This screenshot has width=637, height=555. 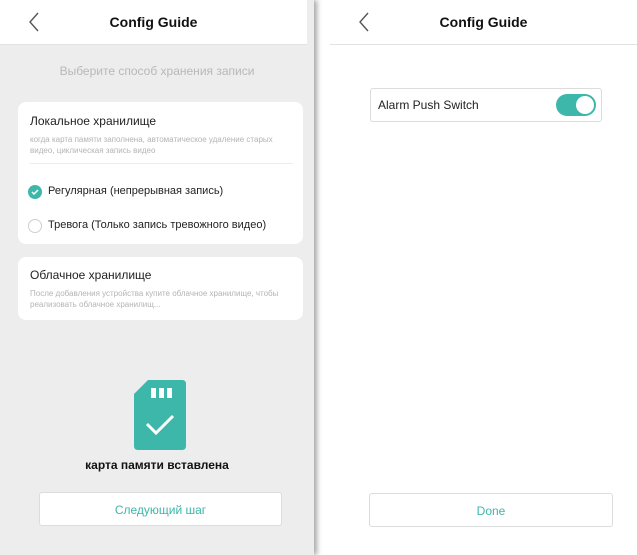 I want to click on option-regular-recording: Регулярная (непрерывная запись), so click(x=163, y=192).